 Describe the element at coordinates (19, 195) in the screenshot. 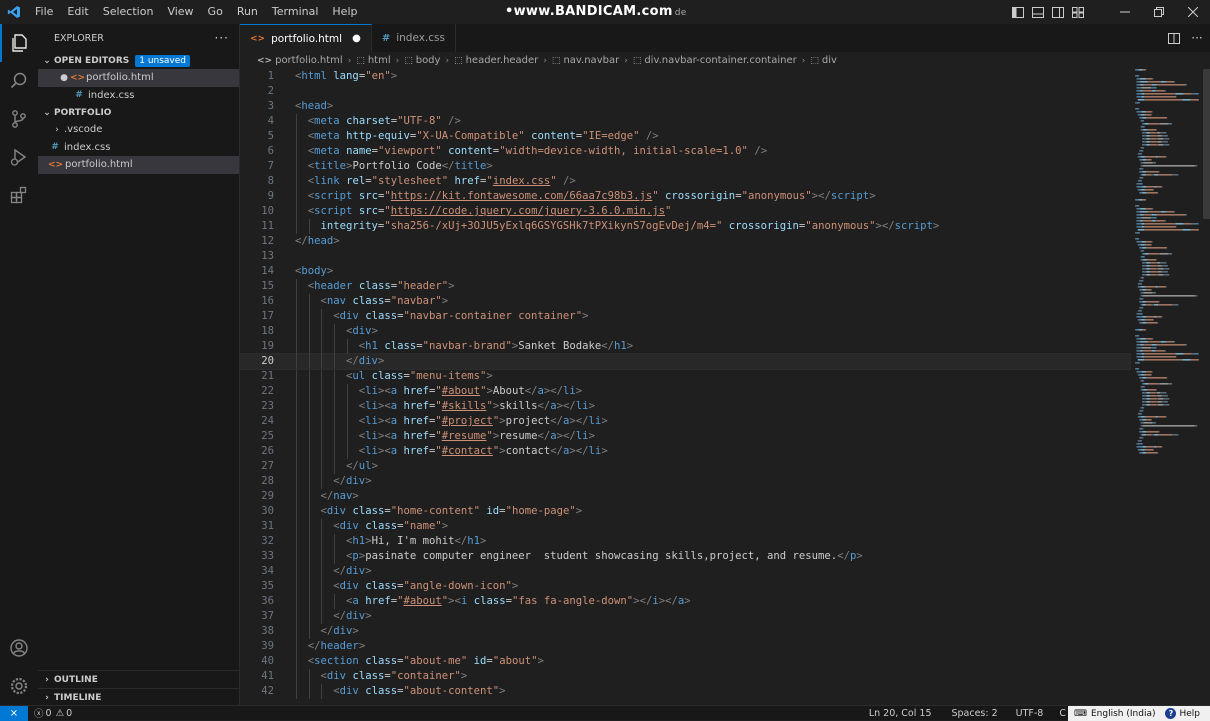

I see `extensions-icon` at that location.